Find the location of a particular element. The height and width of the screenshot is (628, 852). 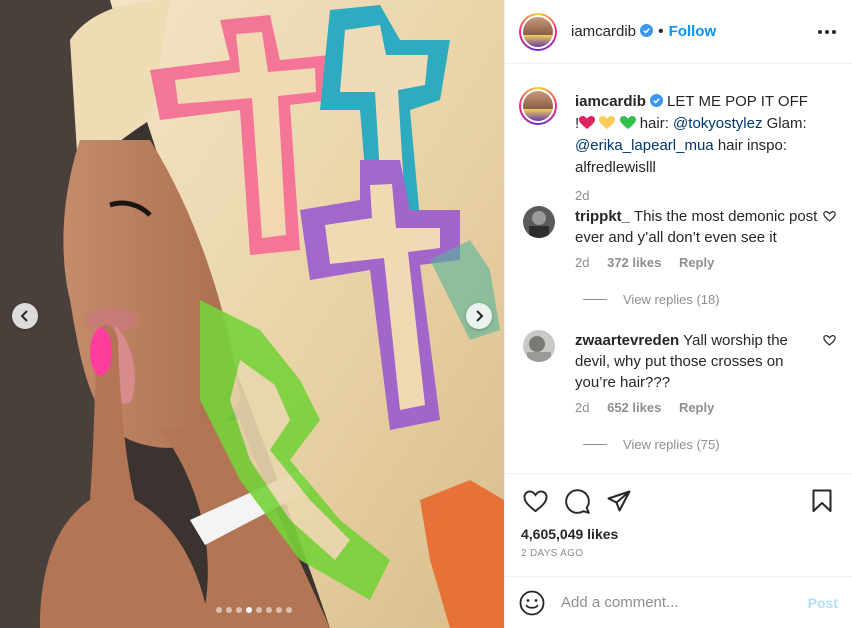

add-comment-bar: Post is located at coordinates (678, 602).